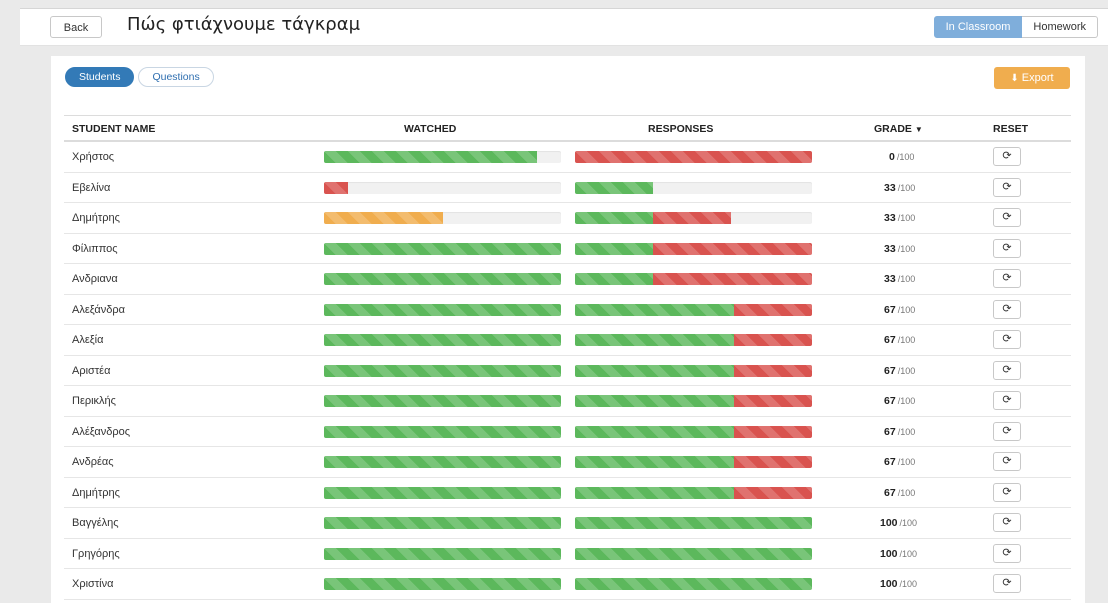 The image size is (1108, 603). Describe the element at coordinates (681, 129) in the screenshot. I see `col-responses: RESPONSES` at that location.